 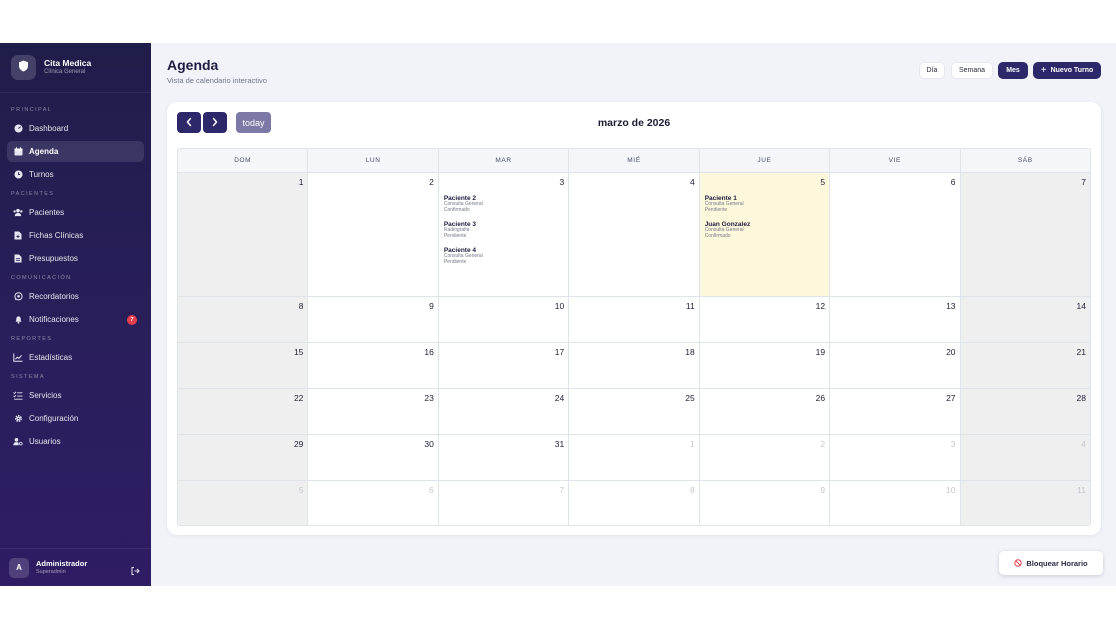 I want to click on day-cell: 18, so click(x=634, y=365).